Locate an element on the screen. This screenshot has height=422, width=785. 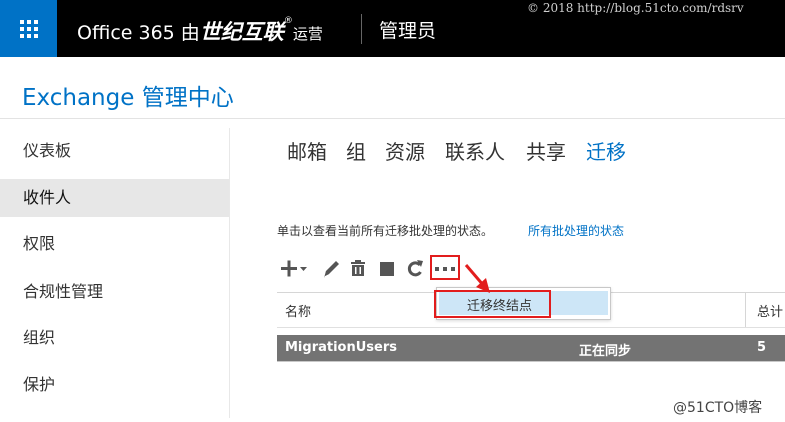
refresh-icon is located at coordinates (415, 268).